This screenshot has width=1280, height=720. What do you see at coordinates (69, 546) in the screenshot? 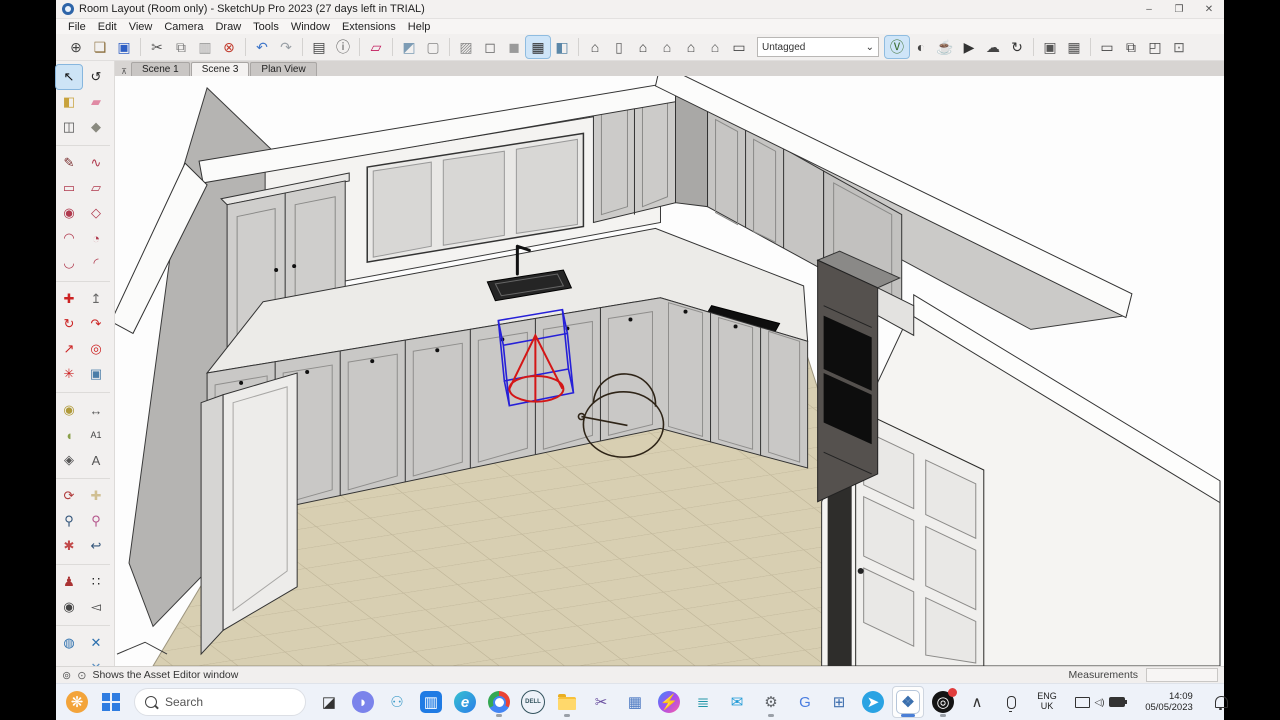
I see `zoom-extents-tool: ✱` at bounding box center [69, 546].